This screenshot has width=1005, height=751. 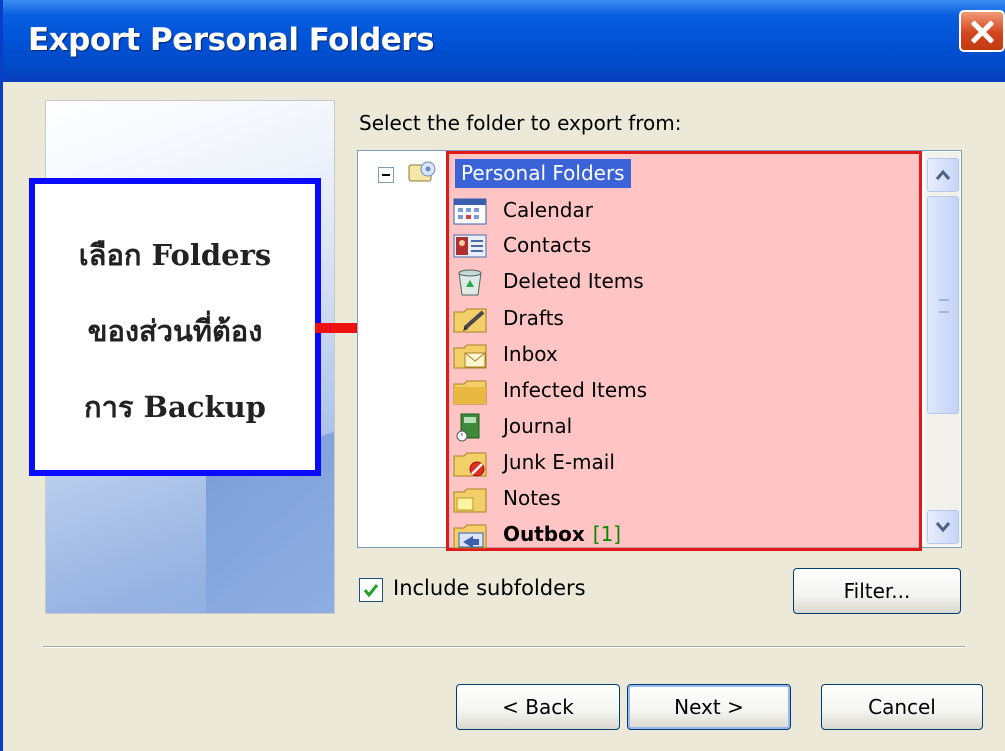 I want to click on junk-email-icon, so click(x=470, y=464).